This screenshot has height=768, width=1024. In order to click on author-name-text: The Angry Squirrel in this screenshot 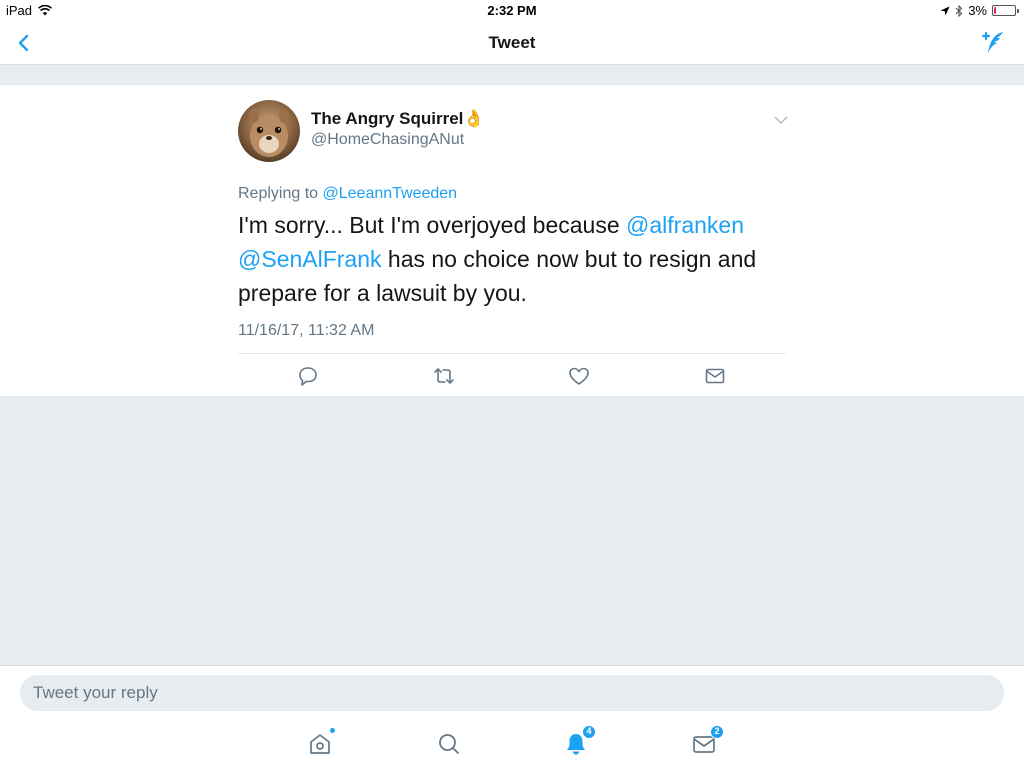, I will do `click(387, 118)`.